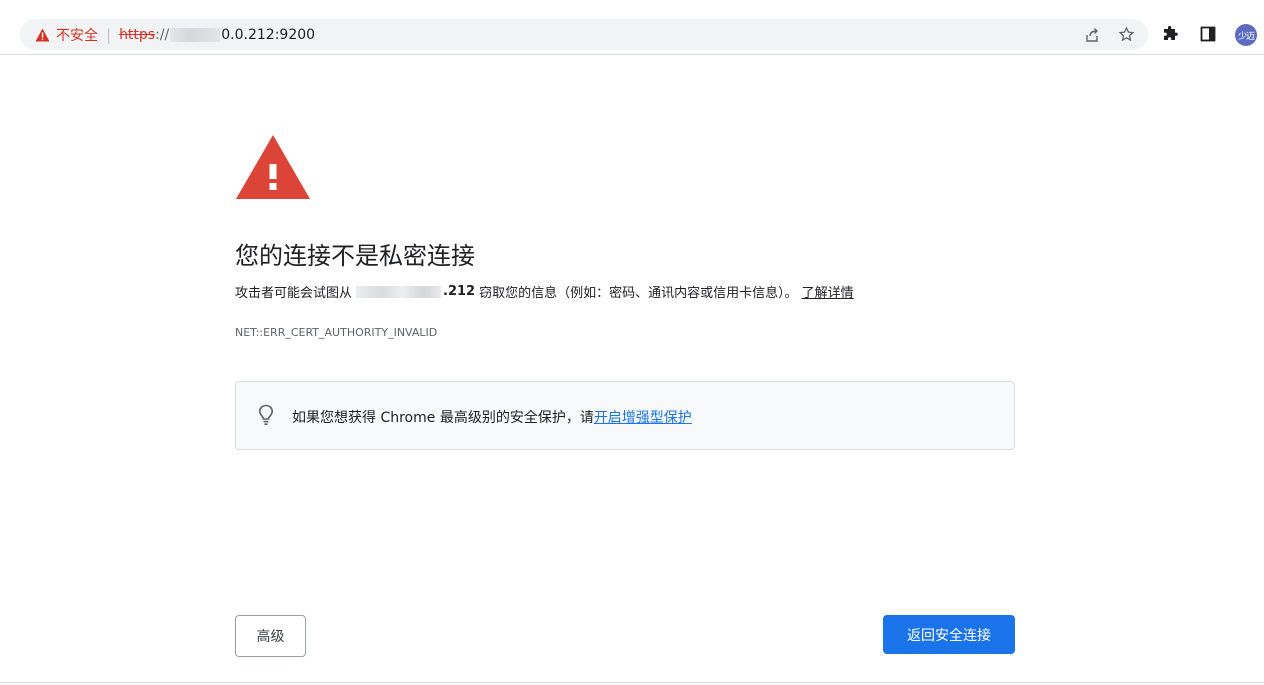 The image size is (1264, 685). Describe the element at coordinates (195, 34) in the screenshot. I see `redacted-host-segment` at that location.